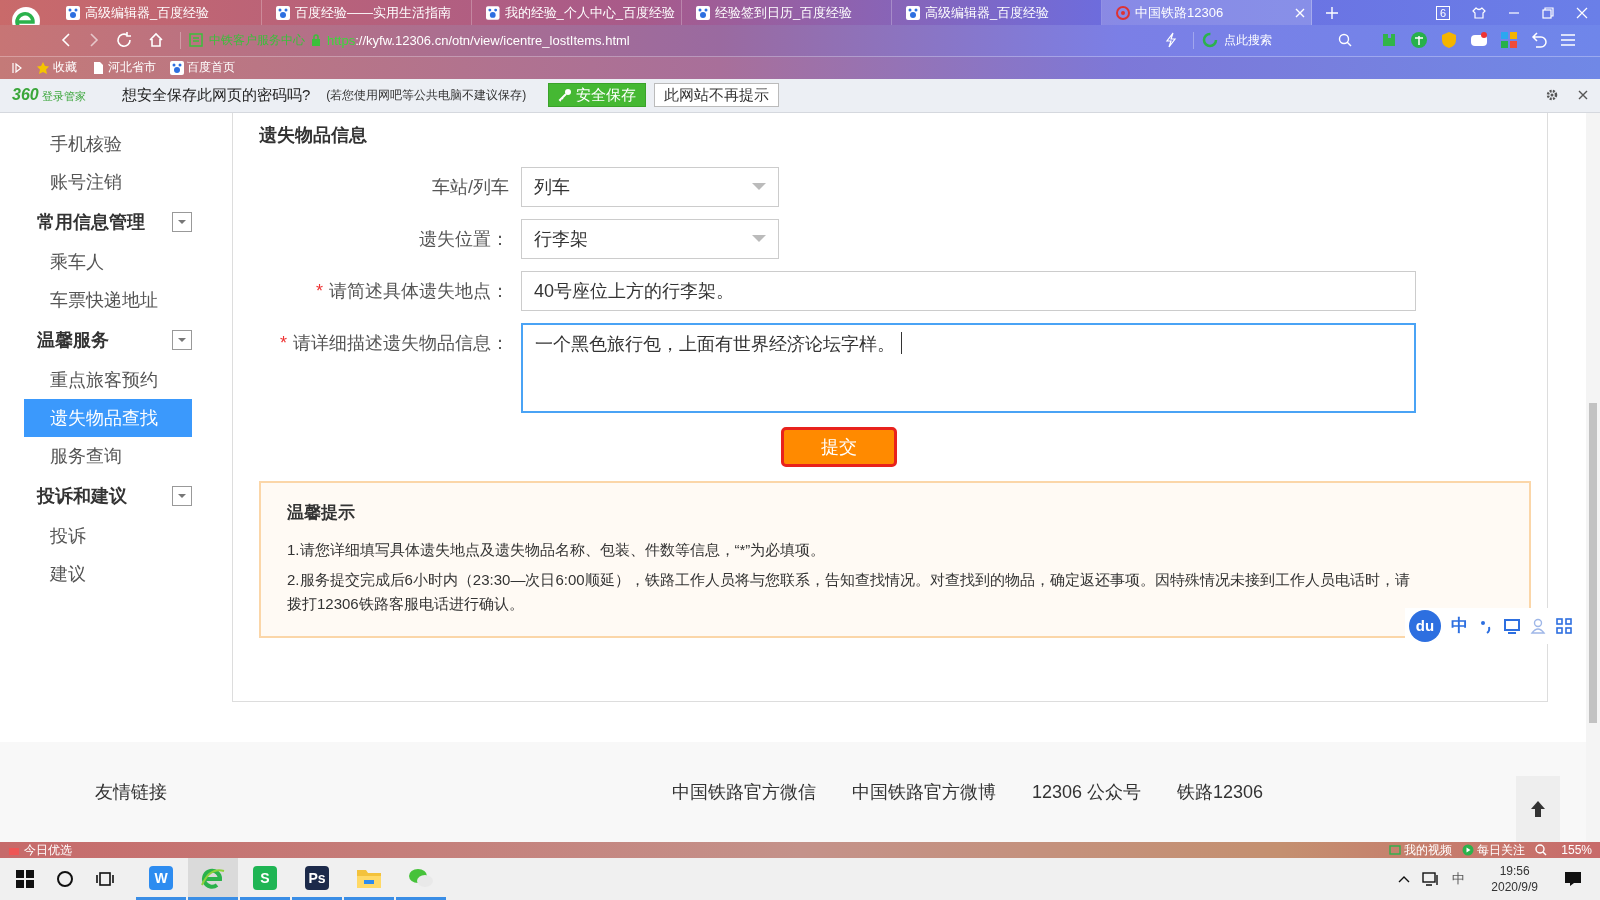  Describe the element at coordinates (1479, 12) in the screenshot. I see `shirt-icon` at that location.